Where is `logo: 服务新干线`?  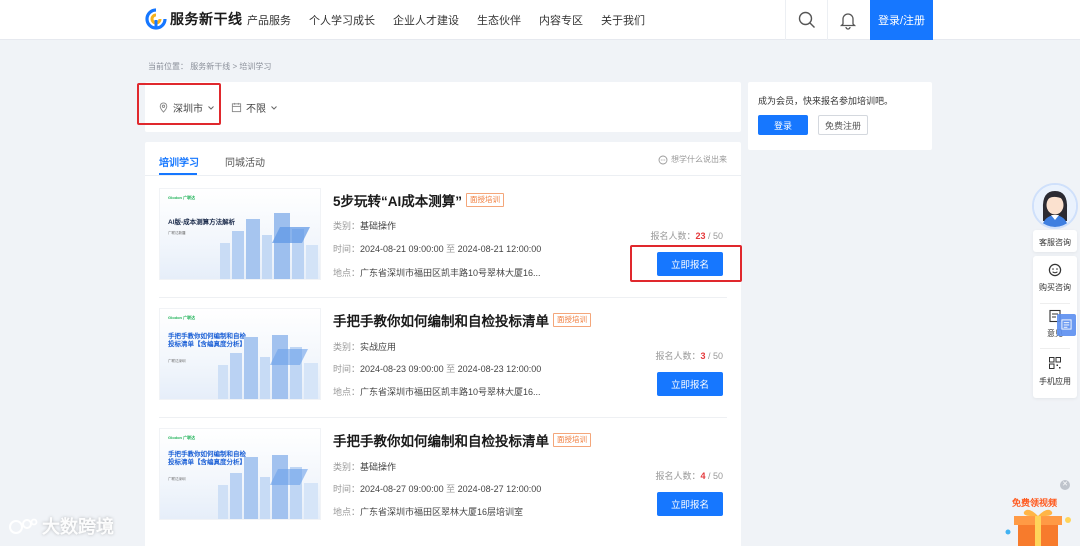
logo: 服务新干线 is located at coordinates (194, 19).